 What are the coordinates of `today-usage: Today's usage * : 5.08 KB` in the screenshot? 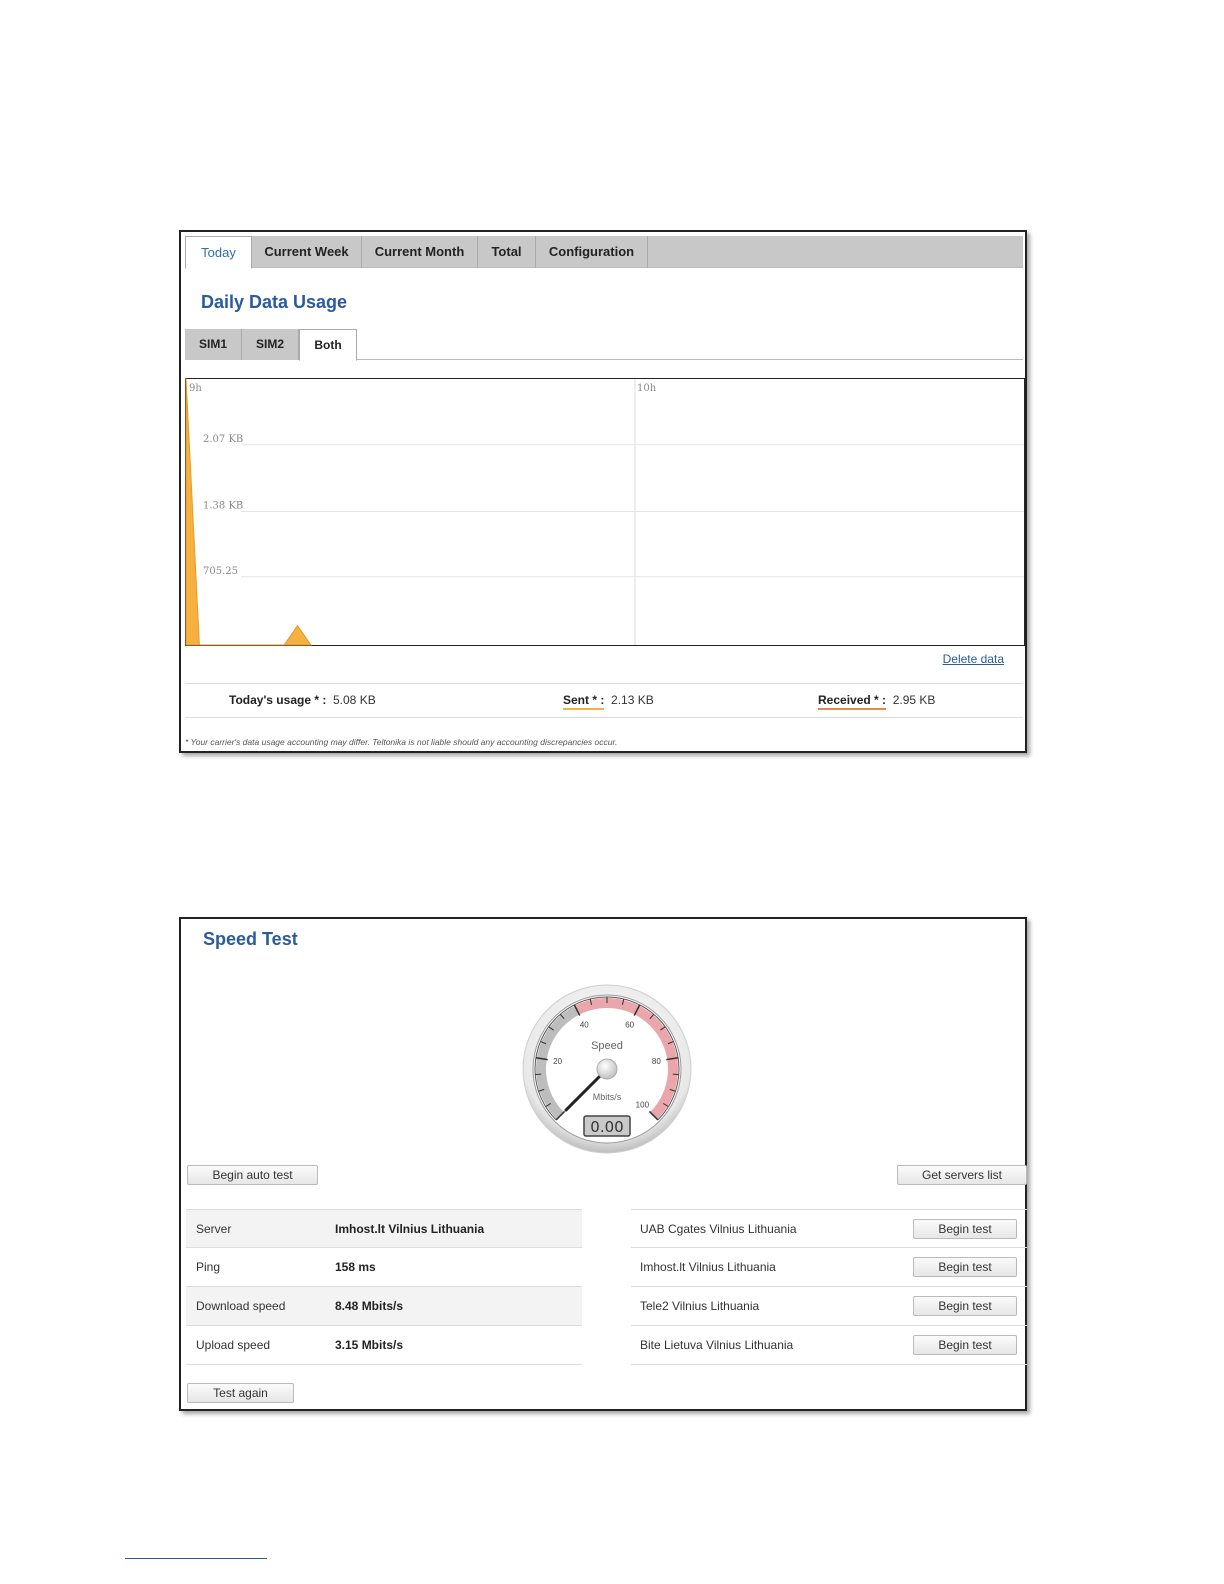 It's located at (302, 700).